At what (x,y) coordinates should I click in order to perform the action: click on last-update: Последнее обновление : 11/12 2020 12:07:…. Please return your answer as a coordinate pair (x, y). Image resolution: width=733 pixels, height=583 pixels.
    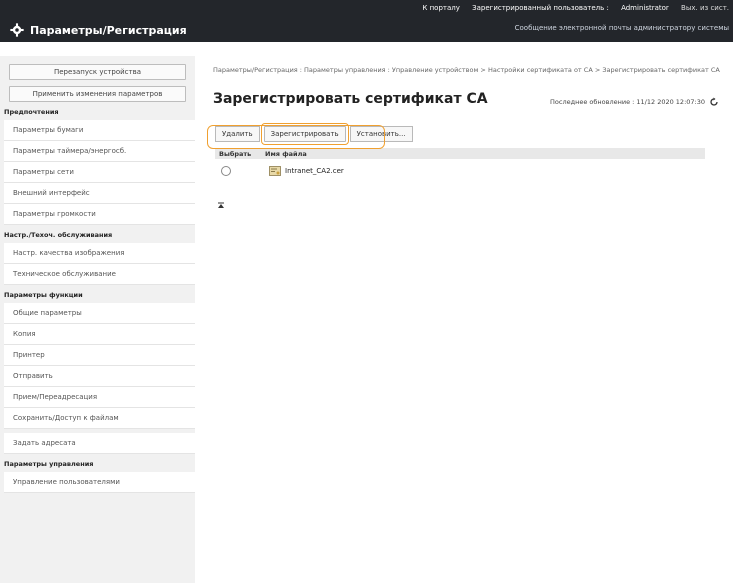
    Looking at the image, I should click on (634, 102).